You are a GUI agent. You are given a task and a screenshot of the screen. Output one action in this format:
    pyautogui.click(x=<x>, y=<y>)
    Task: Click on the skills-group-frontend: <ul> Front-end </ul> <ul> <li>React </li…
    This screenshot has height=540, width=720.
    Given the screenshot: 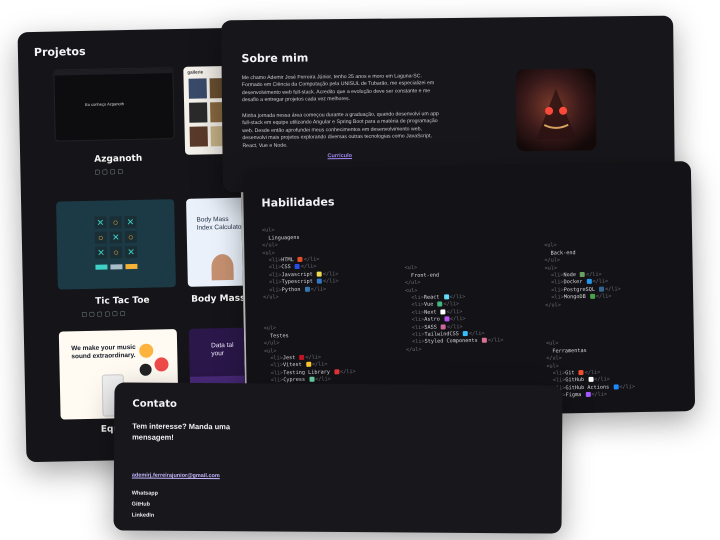 What is the action you would take?
    pyautogui.click(x=454, y=309)
    